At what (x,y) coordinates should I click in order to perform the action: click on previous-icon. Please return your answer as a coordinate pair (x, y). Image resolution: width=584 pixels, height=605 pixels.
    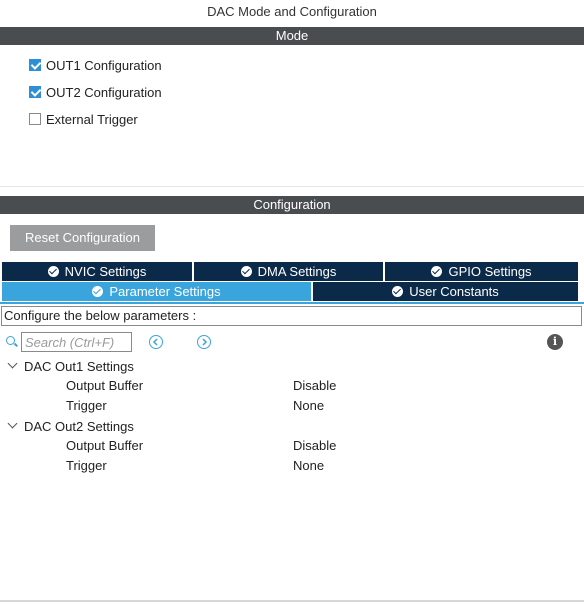
    Looking at the image, I should click on (156, 342).